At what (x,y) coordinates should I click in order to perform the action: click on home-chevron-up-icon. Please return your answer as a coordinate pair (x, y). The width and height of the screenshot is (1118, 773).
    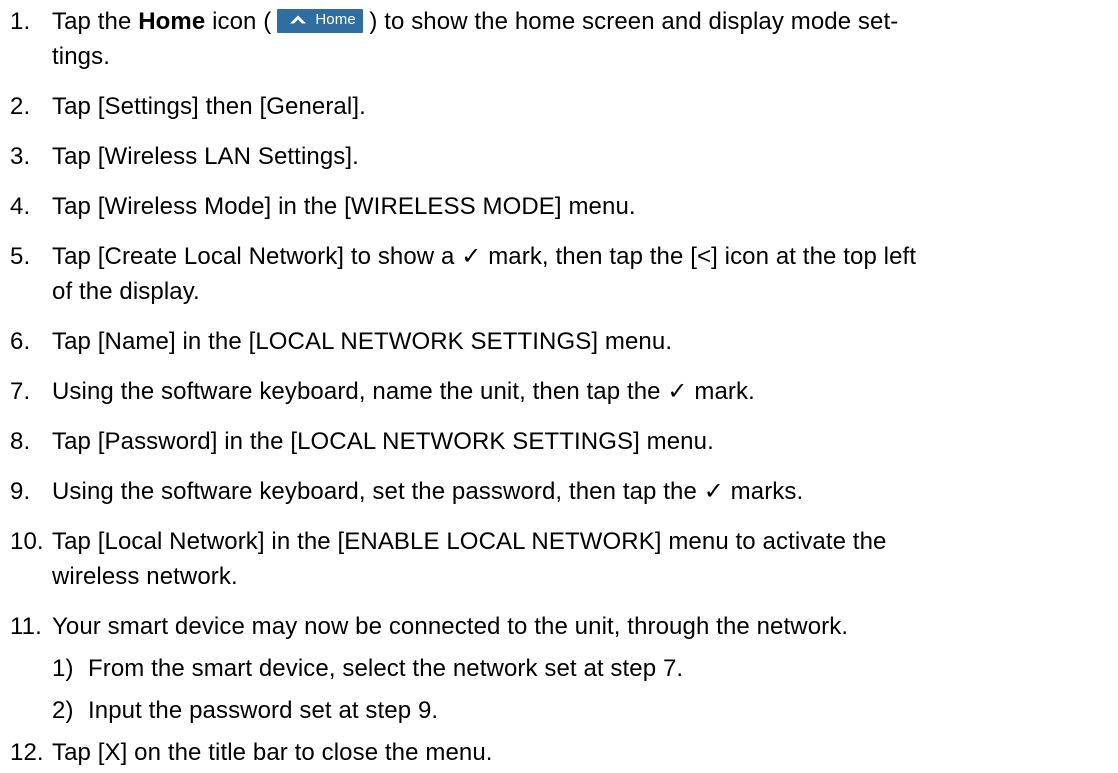
    Looking at the image, I should click on (298, 19).